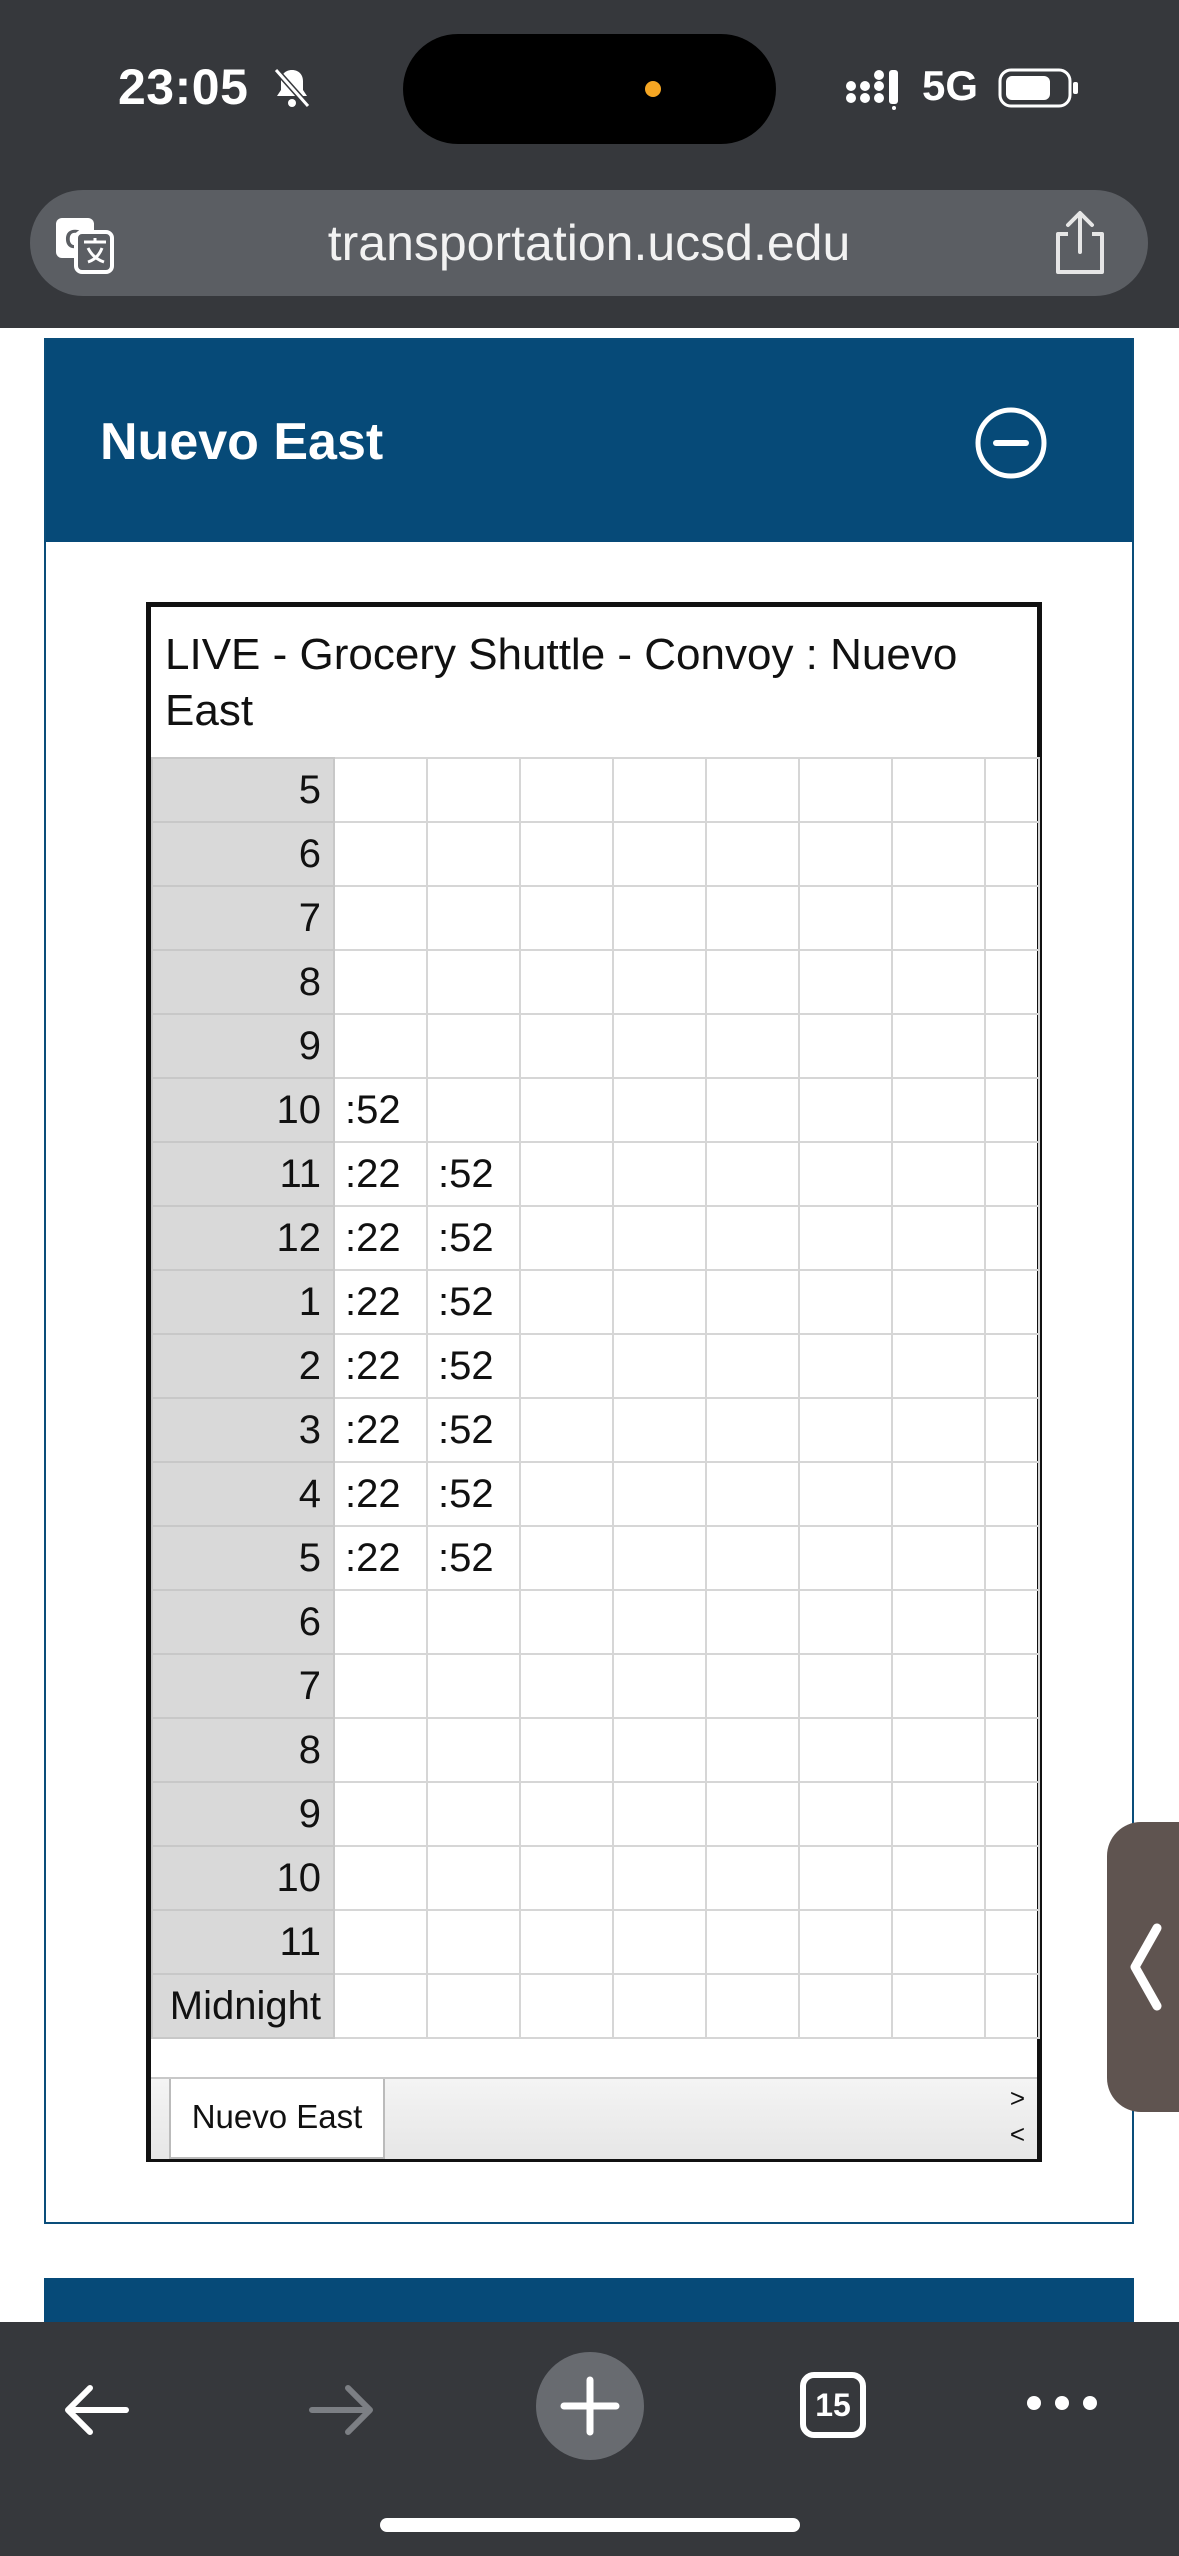 Image resolution: width=1179 pixels, height=2556 pixels. What do you see at coordinates (96, 2410) in the screenshot?
I see `back-arrow-icon` at bounding box center [96, 2410].